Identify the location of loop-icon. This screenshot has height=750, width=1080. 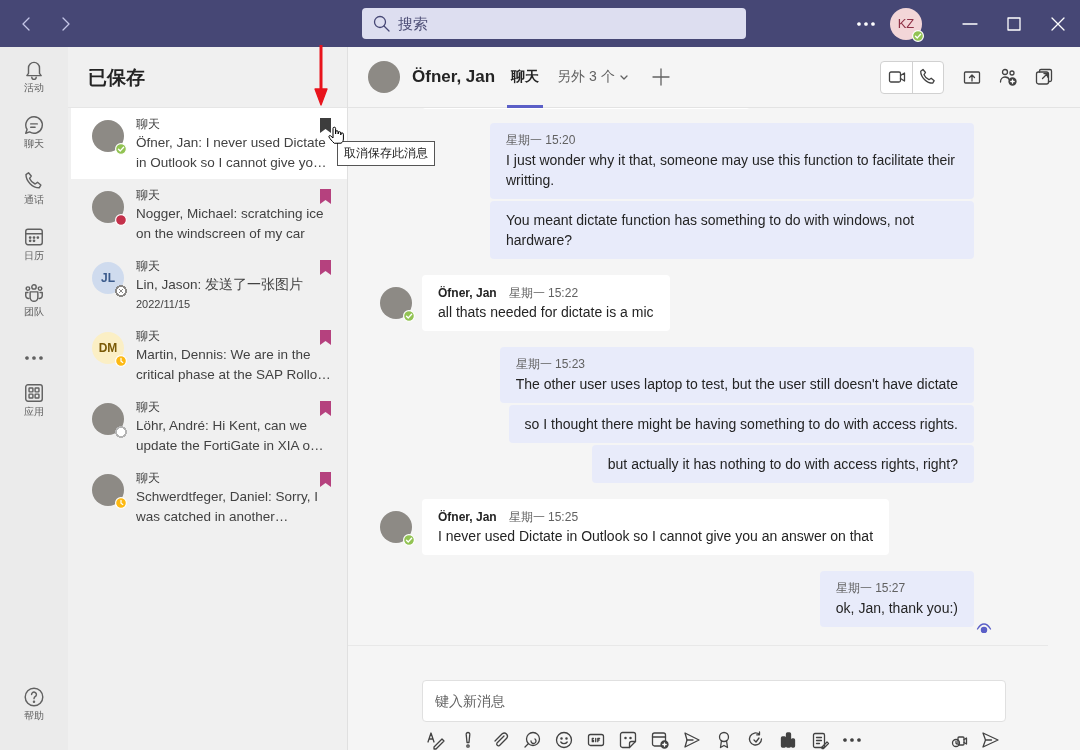
(532, 740).